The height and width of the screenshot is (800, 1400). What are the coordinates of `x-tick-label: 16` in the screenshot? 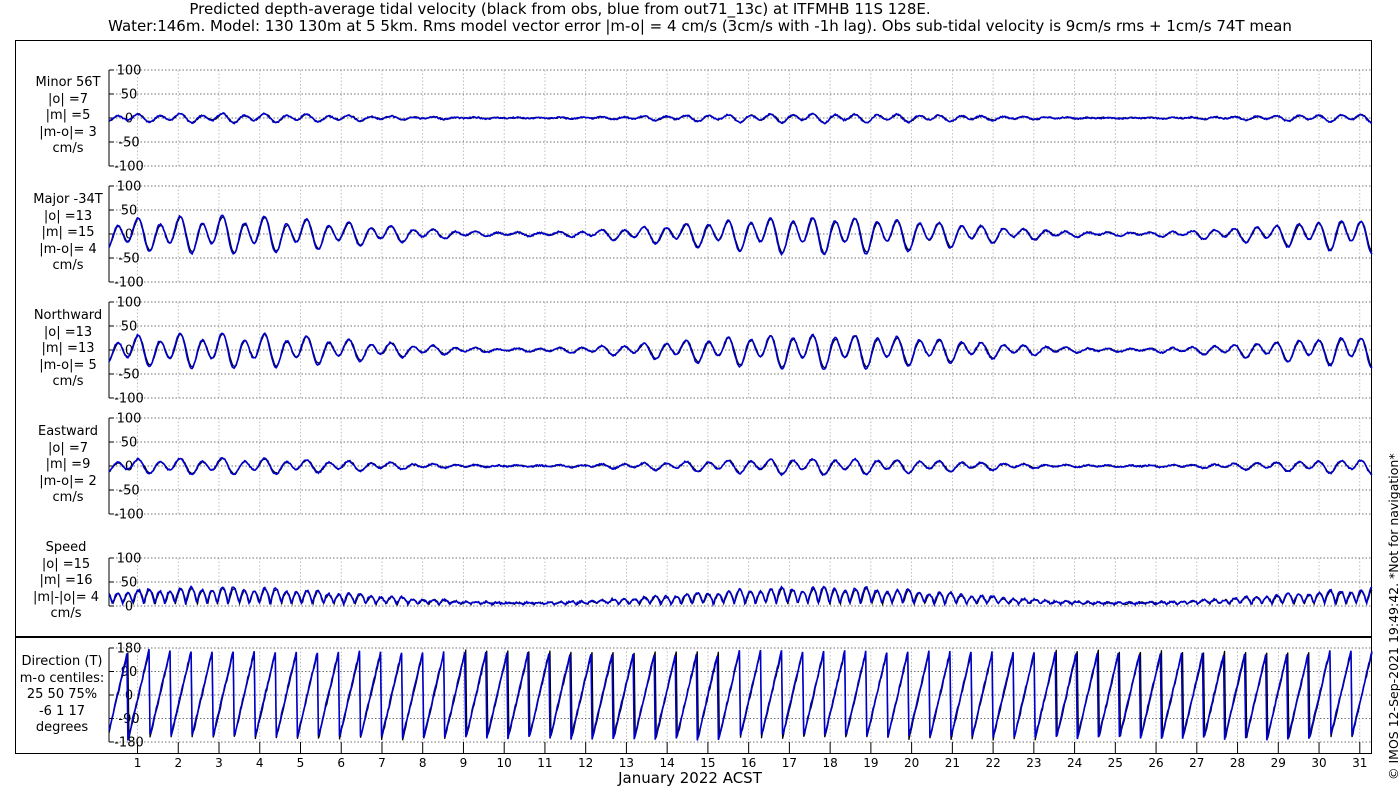 It's located at (748, 763).